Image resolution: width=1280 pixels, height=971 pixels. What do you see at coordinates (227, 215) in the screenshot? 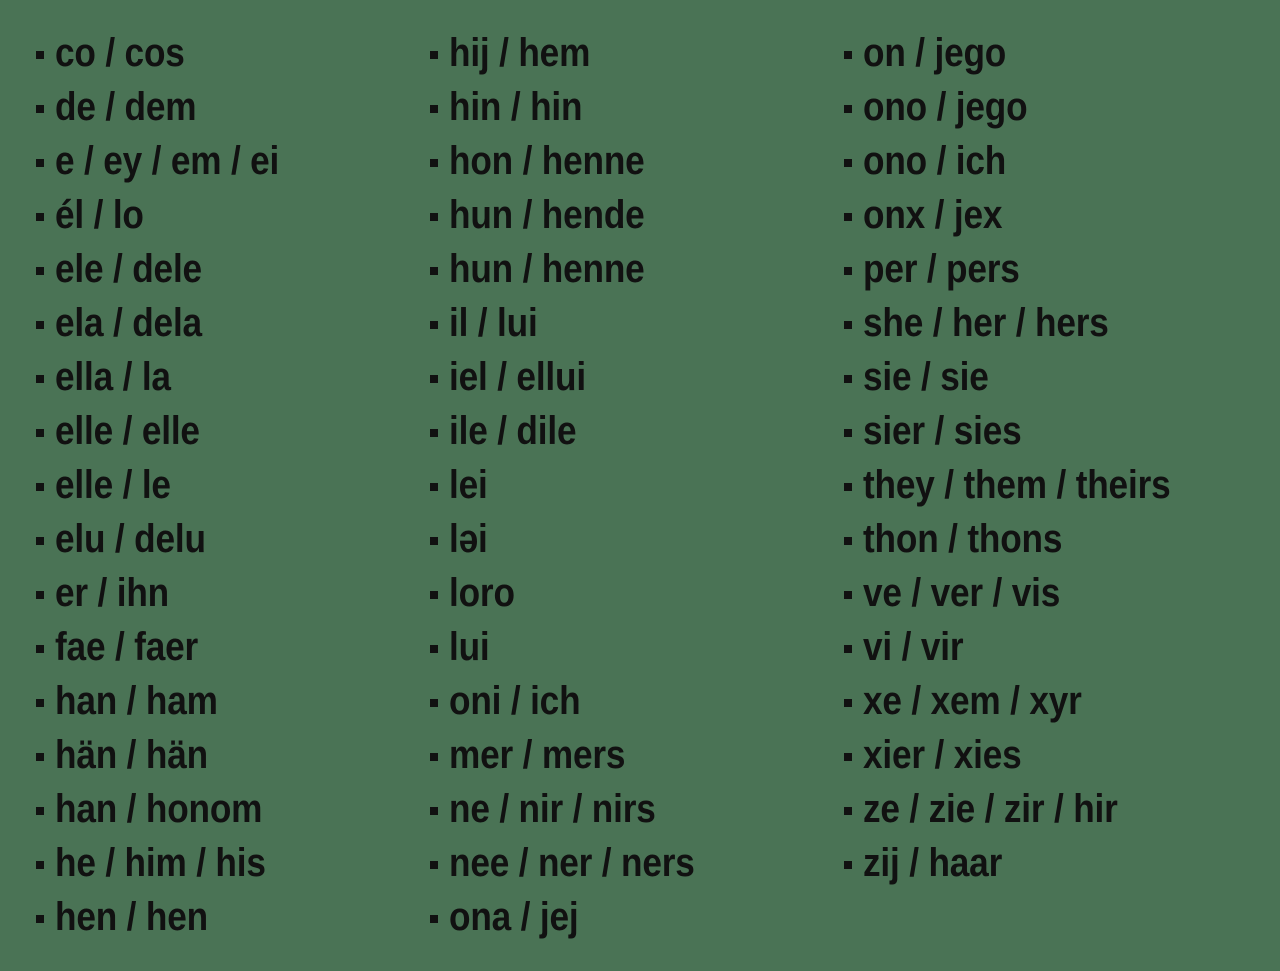
I see `list-item: él / lo` at bounding box center [227, 215].